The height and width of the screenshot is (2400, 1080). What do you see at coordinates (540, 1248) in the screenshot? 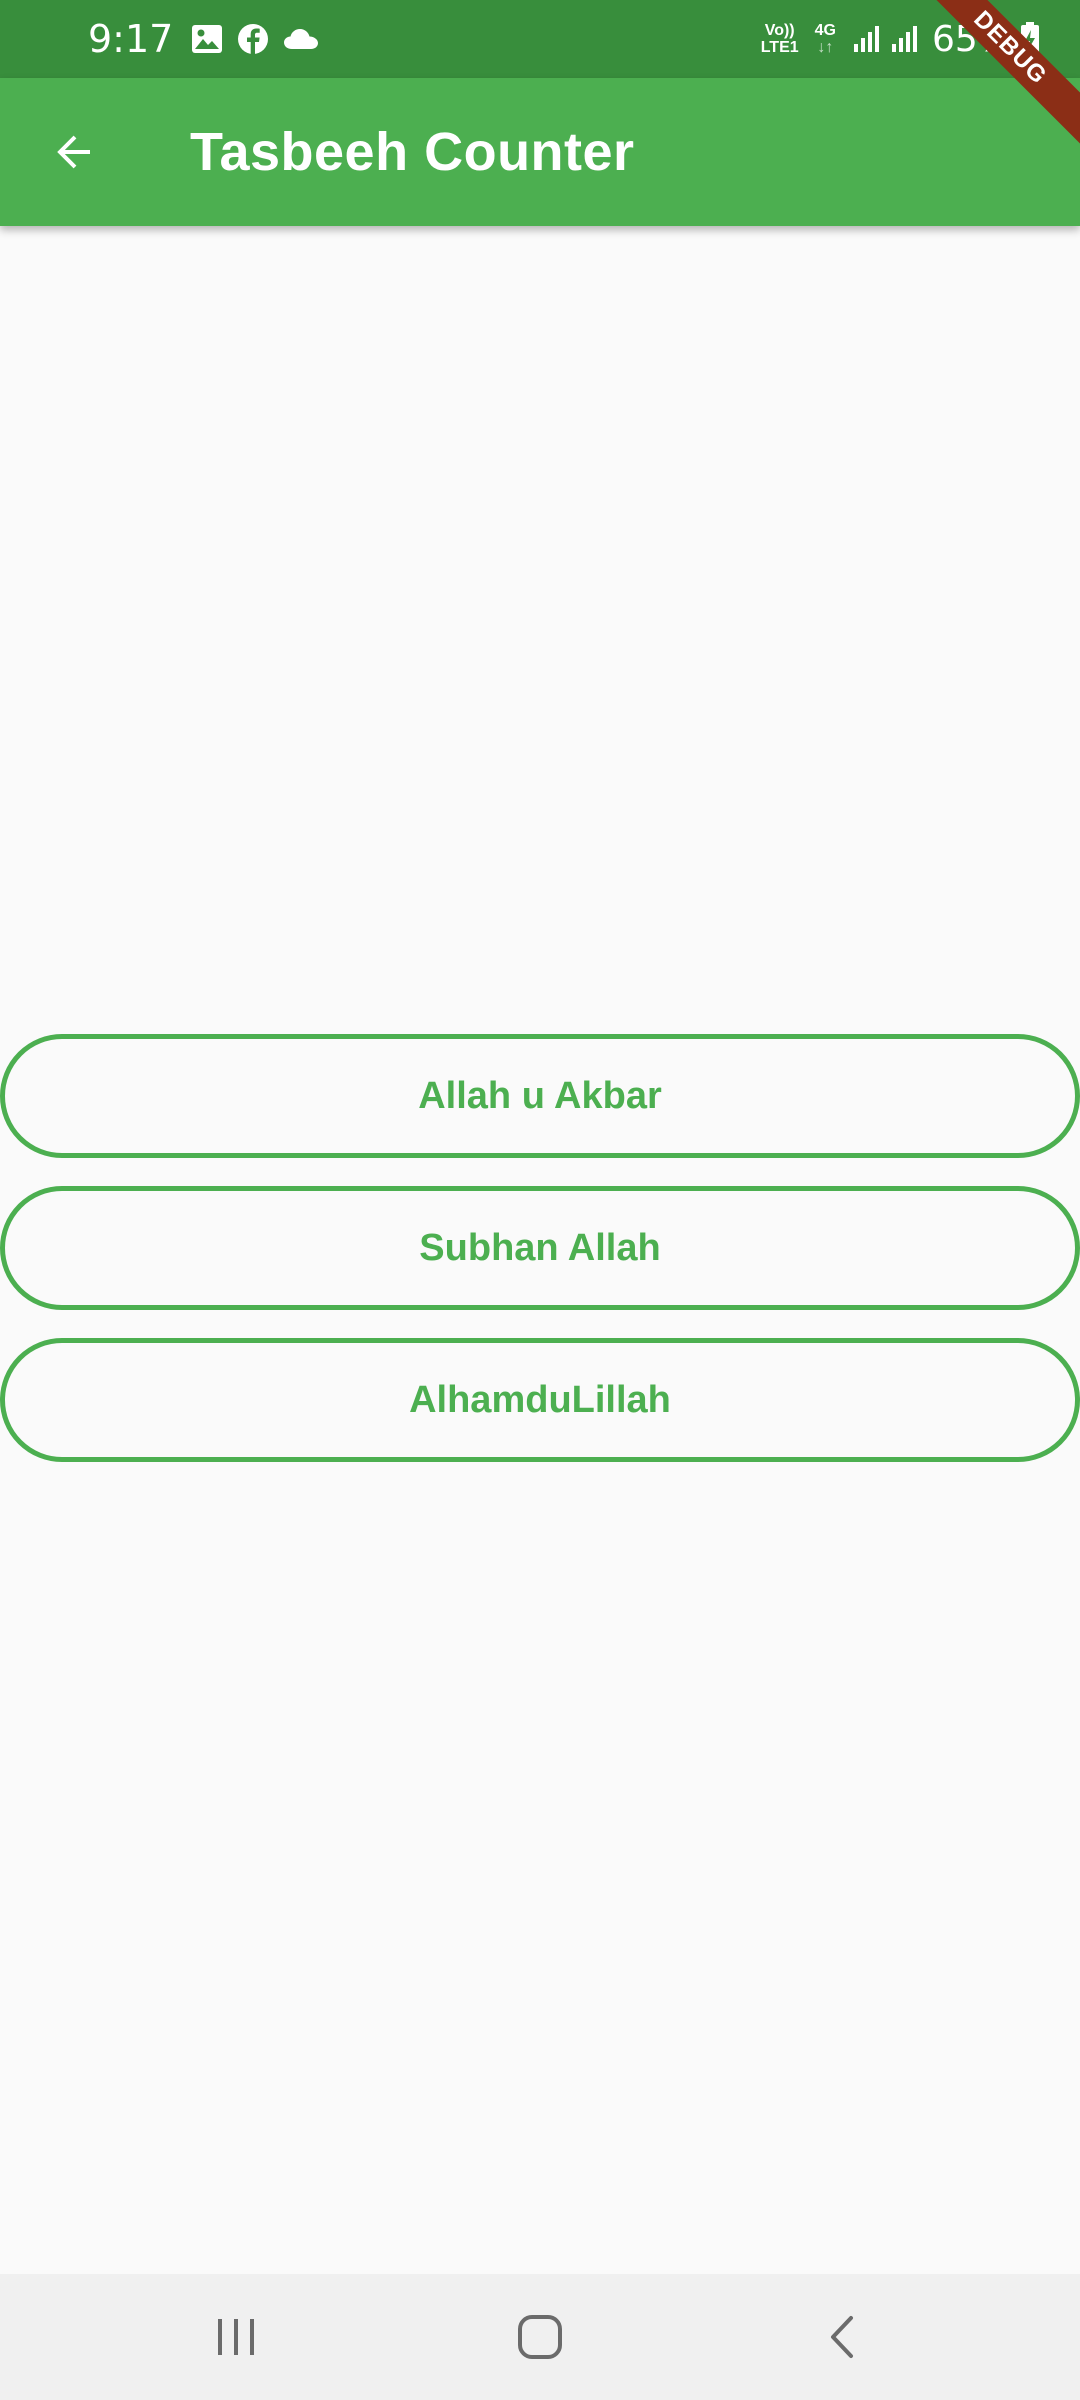
I see `subhan-allah-button: Subhan Allah` at bounding box center [540, 1248].